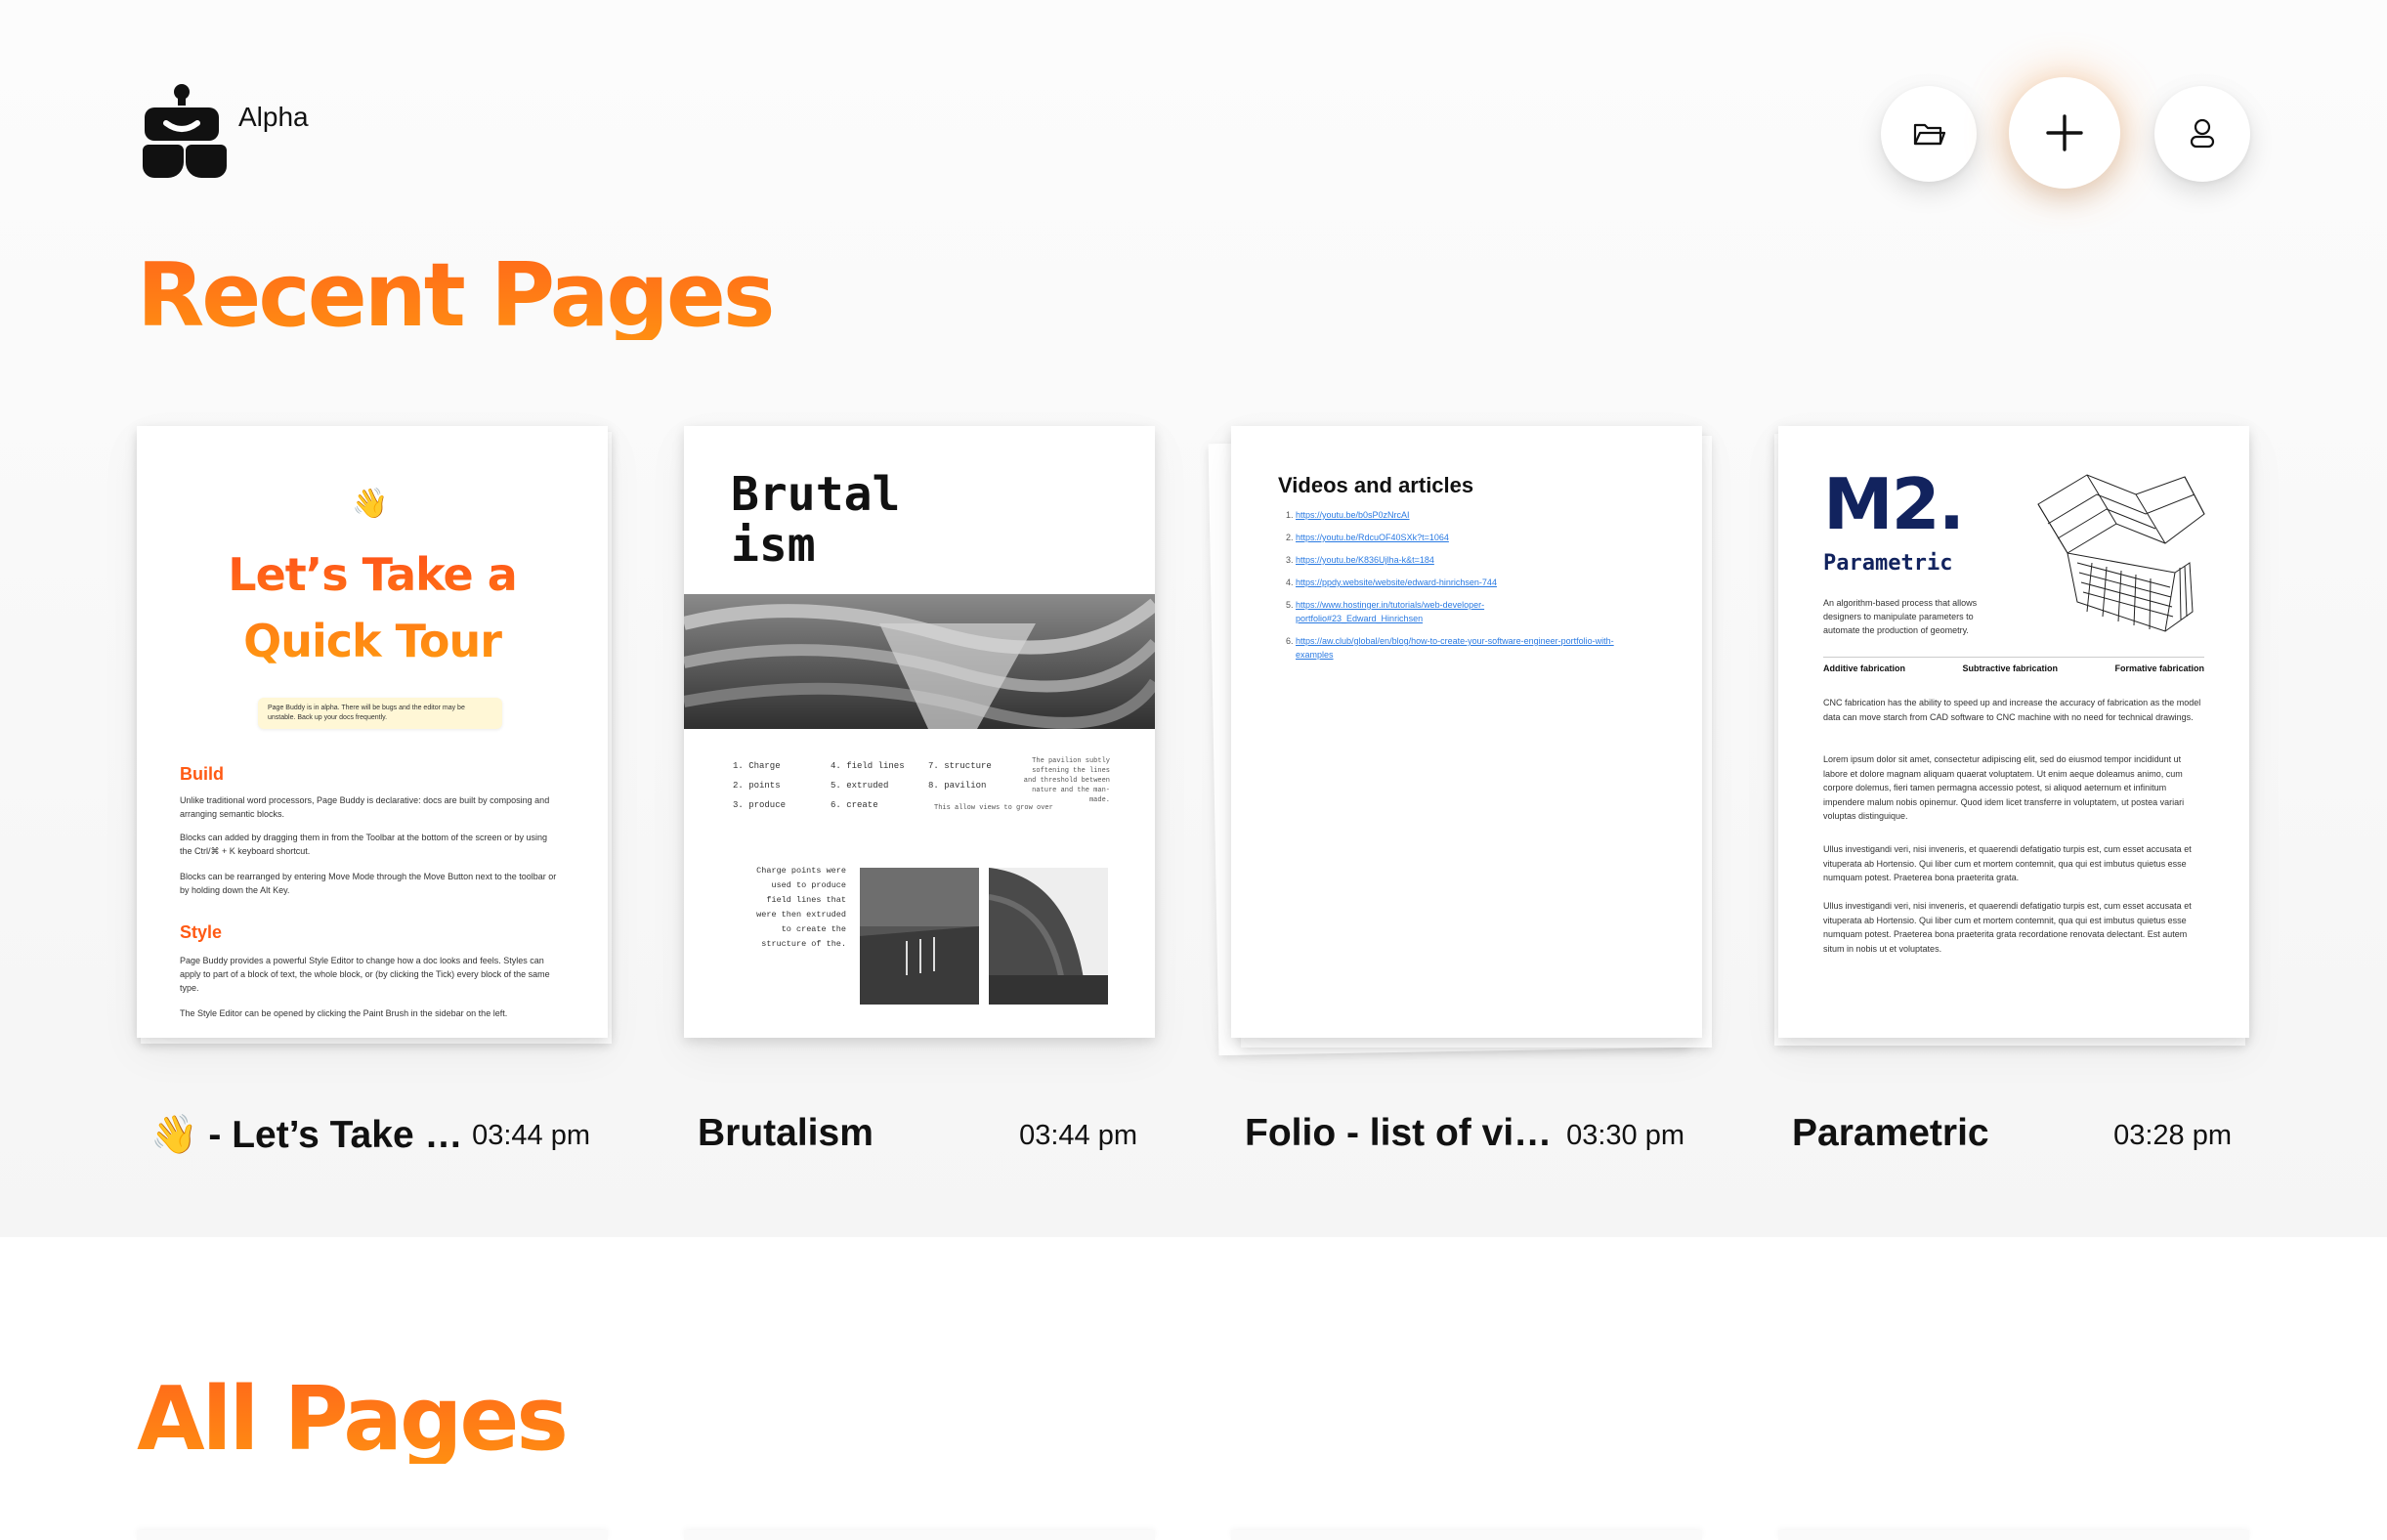 Image resolution: width=2387 pixels, height=1540 pixels. Describe the element at coordinates (353, 1419) in the screenshot. I see `all-pages-heading: All Pages` at that location.